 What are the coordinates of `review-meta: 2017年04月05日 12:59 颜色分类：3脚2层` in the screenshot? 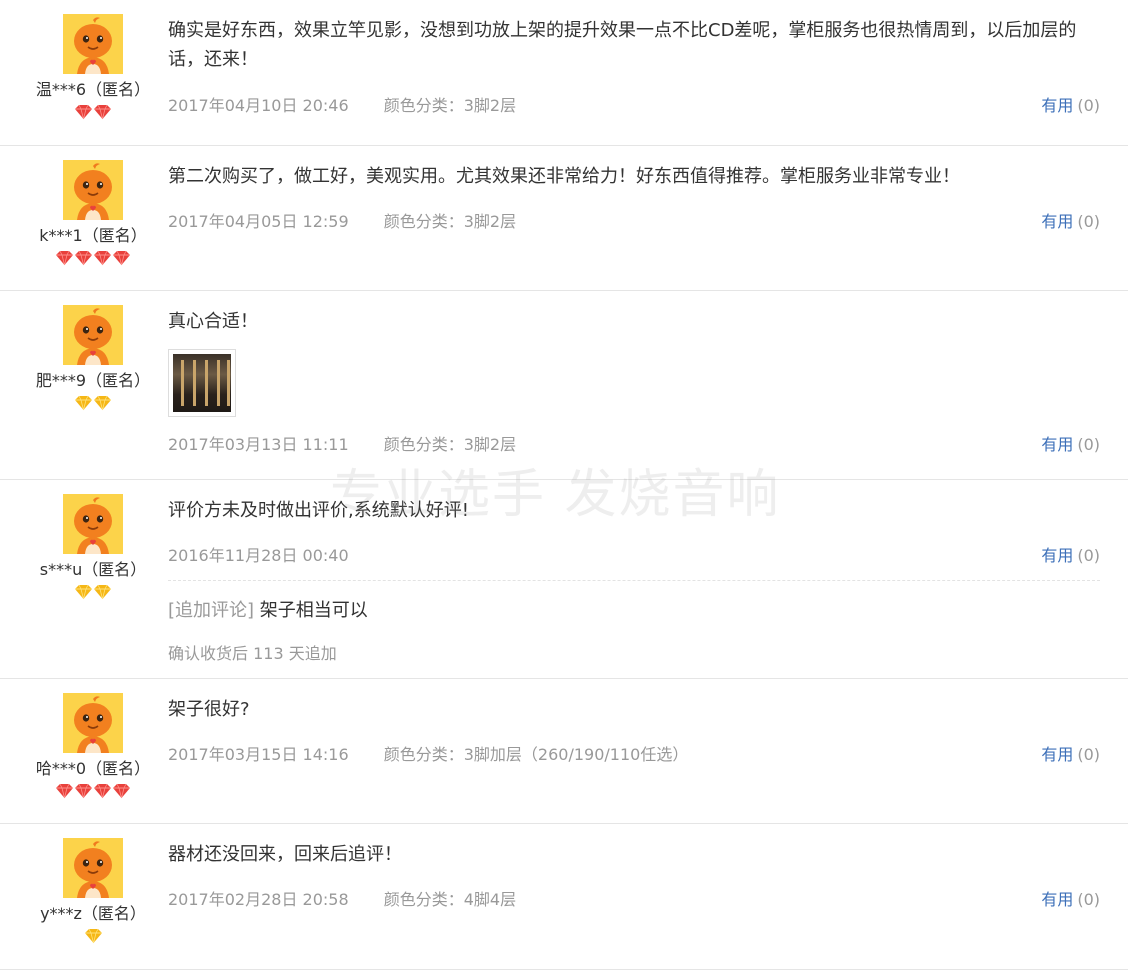 It's located at (342, 220).